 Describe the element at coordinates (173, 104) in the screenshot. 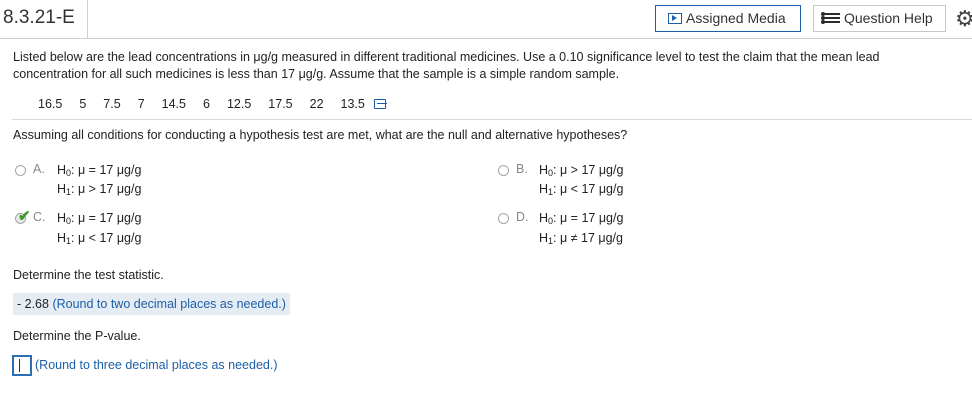

I see `data-value: 14.5` at that location.